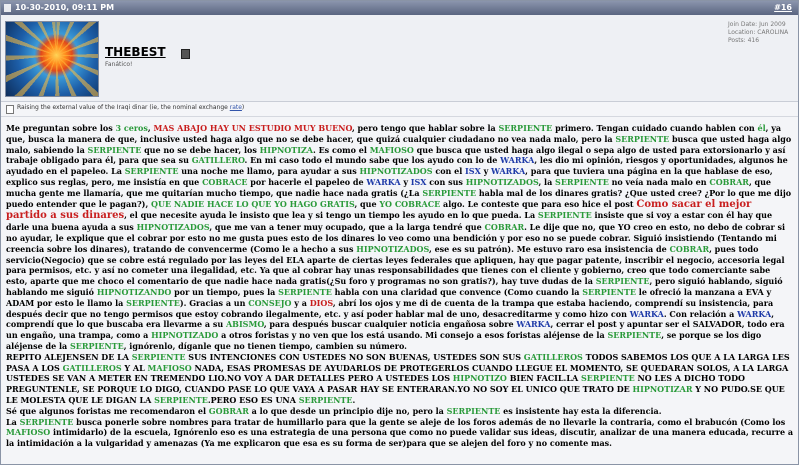 The width and height of the screenshot is (799, 465). What do you see at coordinates (135, 52) in the screenshot?
I see `username-link: THEBEST` at bounding box center [135, 52].